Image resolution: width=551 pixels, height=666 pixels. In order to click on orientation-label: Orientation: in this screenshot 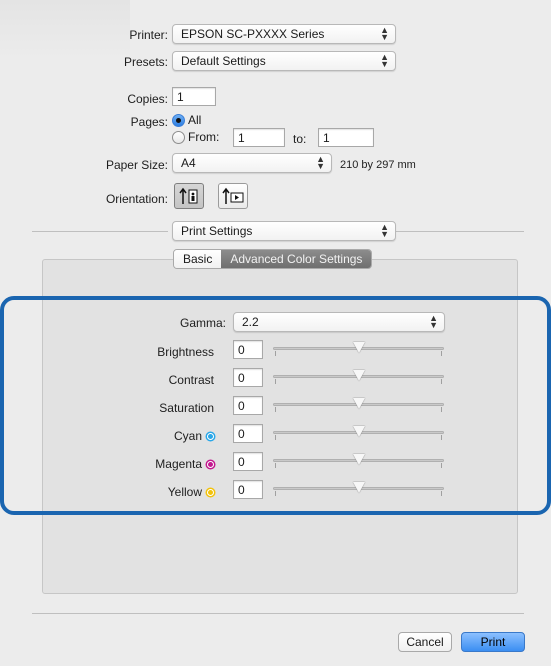, I will do `click(136, 199)`.